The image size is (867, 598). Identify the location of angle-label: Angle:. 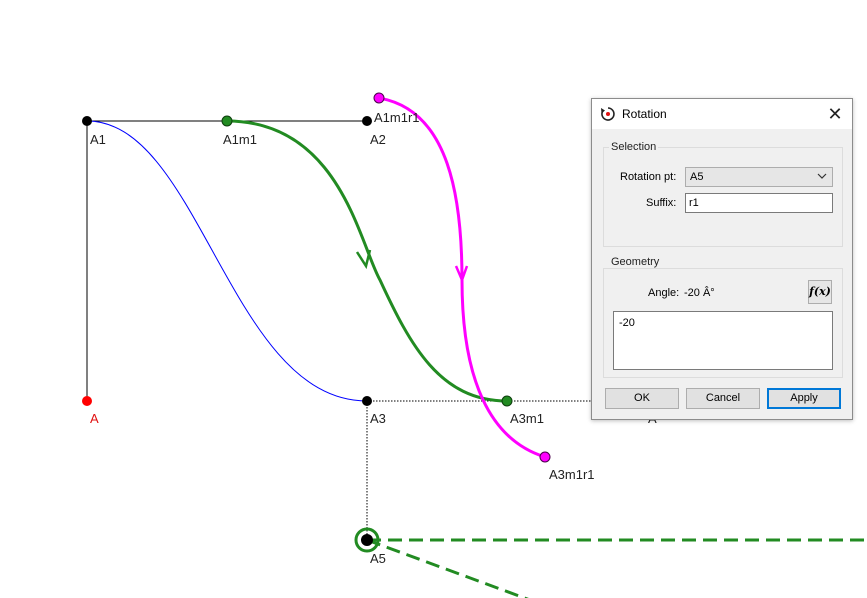
(664, 293).